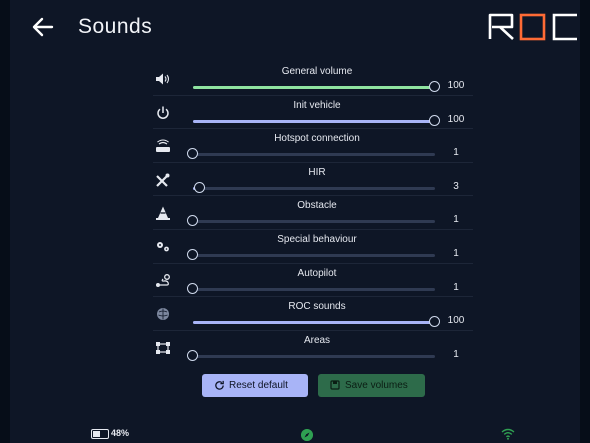 Image resolution: width=590 pixels, height=443 pixels. I want to click on reset-icon, so click(219, 385).